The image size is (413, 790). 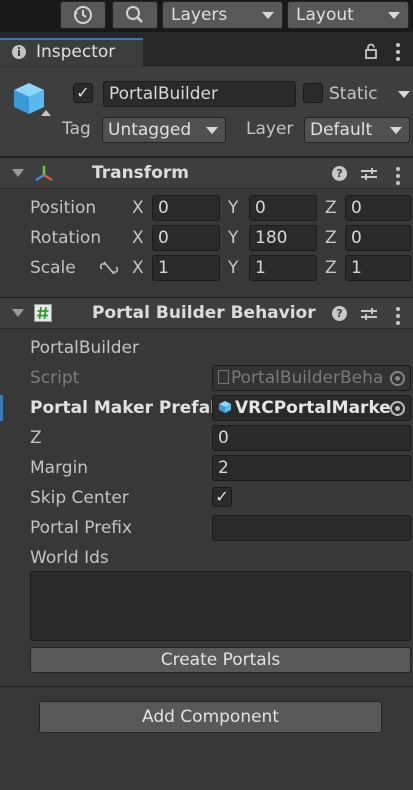 What do you see at coordinates (150, 130) in the screenshot?
I see `tag-value: Untagged` at bounding box center [150, 130].